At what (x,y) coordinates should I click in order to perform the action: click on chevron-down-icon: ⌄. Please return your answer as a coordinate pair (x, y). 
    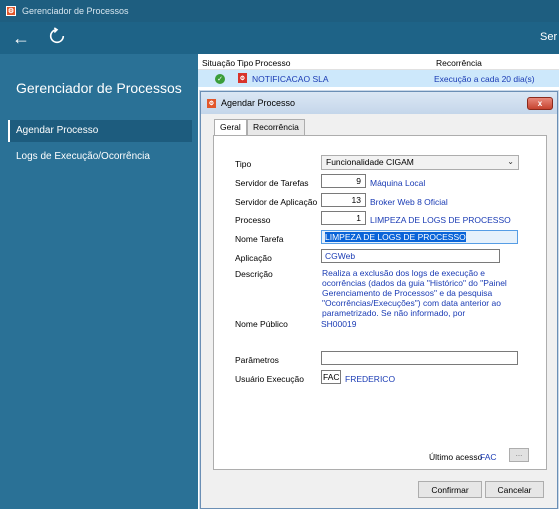
    Looking at the image, I should click on (510, 161).